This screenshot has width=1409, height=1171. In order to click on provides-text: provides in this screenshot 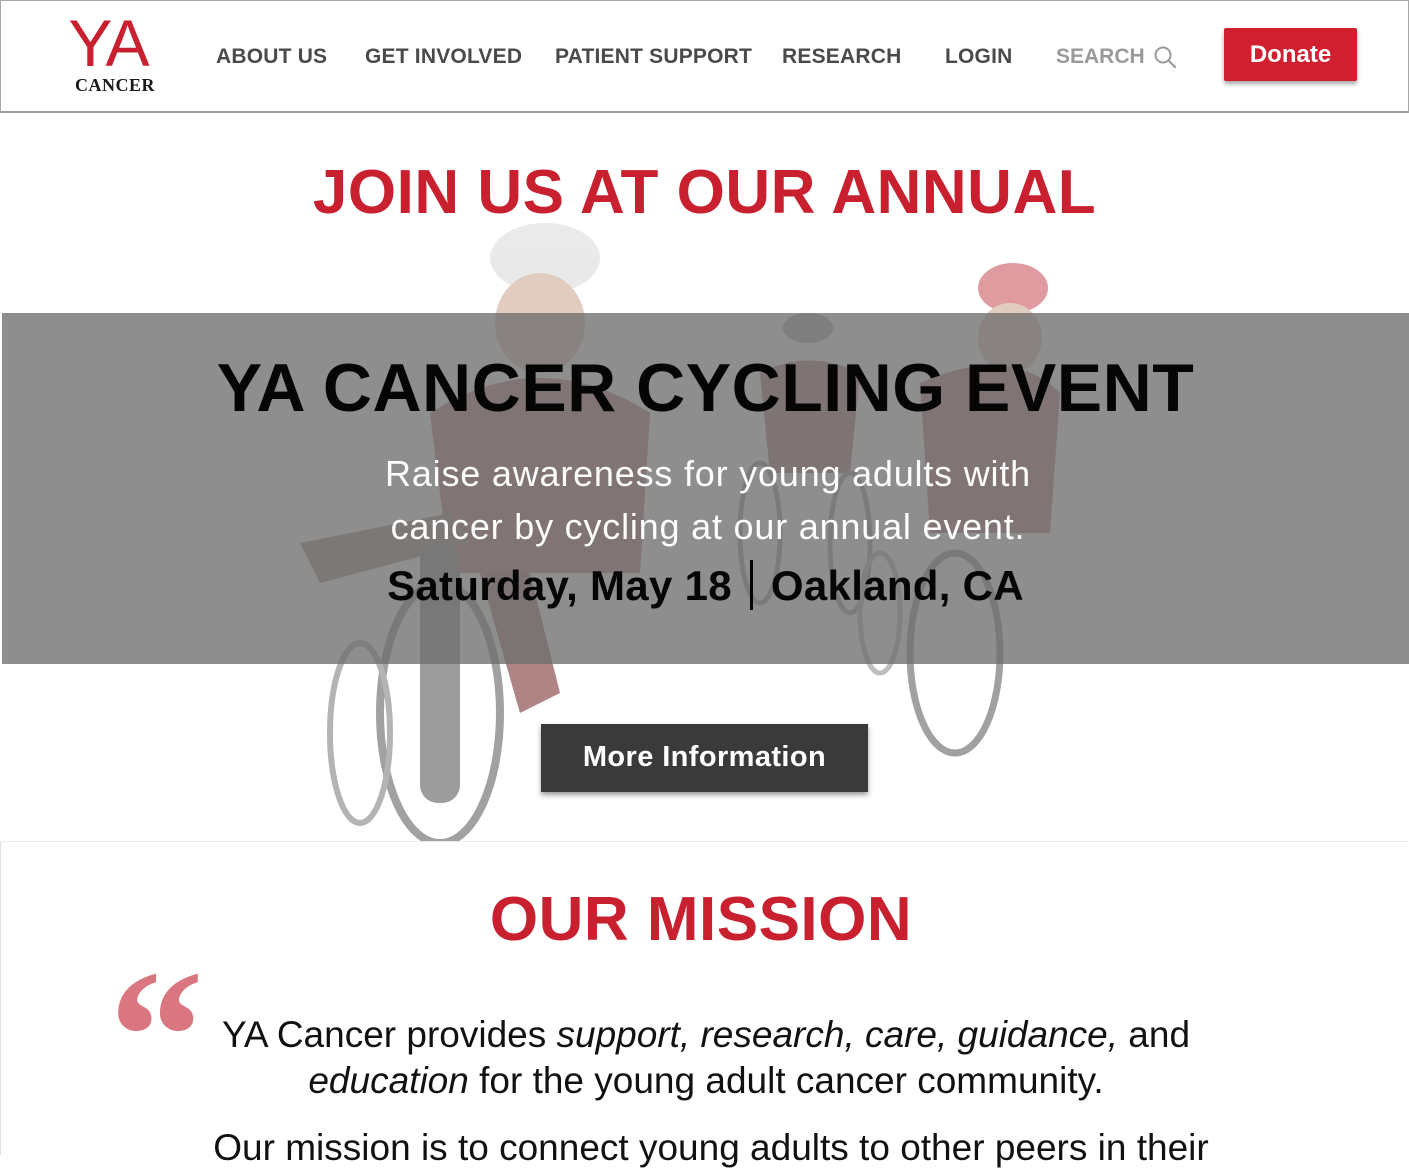, I will do `click(476, 1034)`.